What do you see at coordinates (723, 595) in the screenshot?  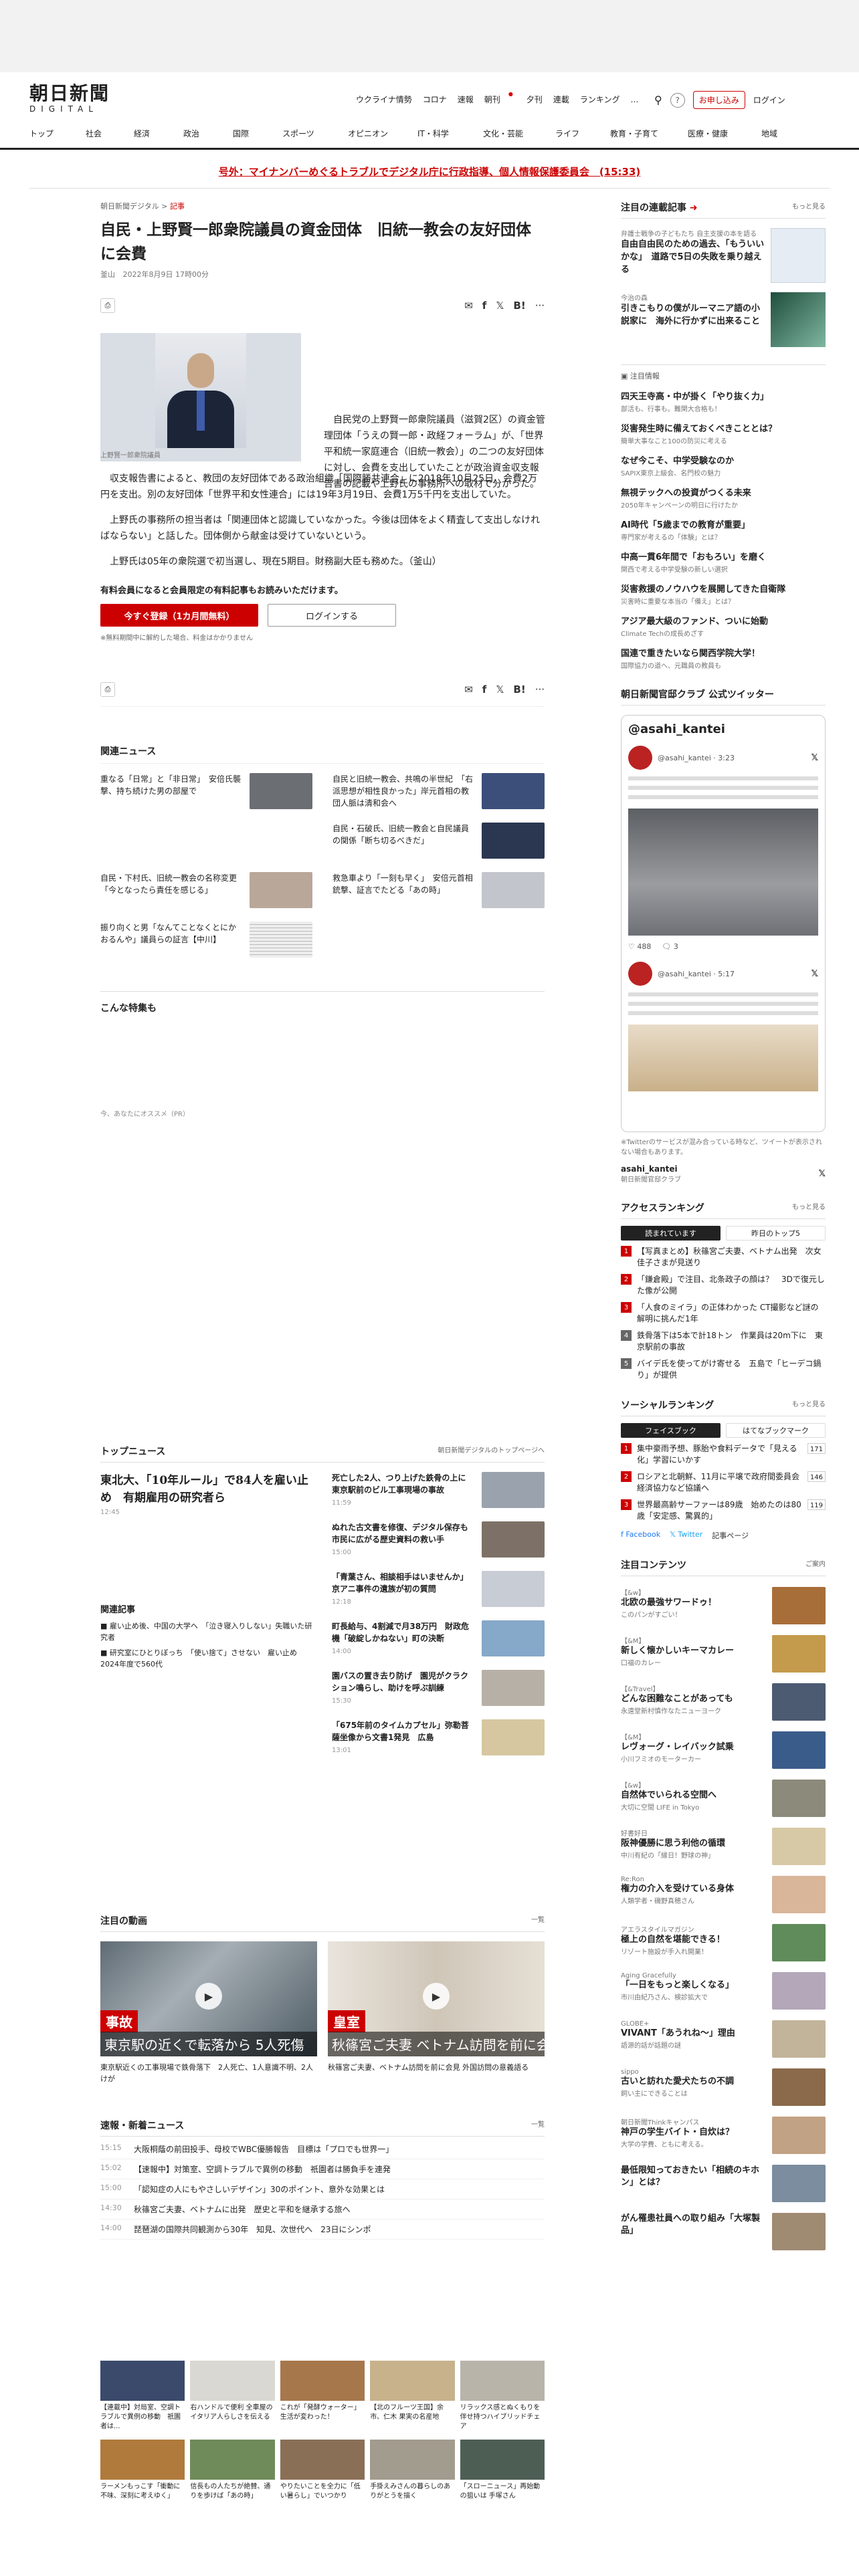 I see `info-item: 災害救援のノウハウを展開してきた自衛隊 災害時に重要な本当の「備え」とは？` at bounding box center [723, 595].